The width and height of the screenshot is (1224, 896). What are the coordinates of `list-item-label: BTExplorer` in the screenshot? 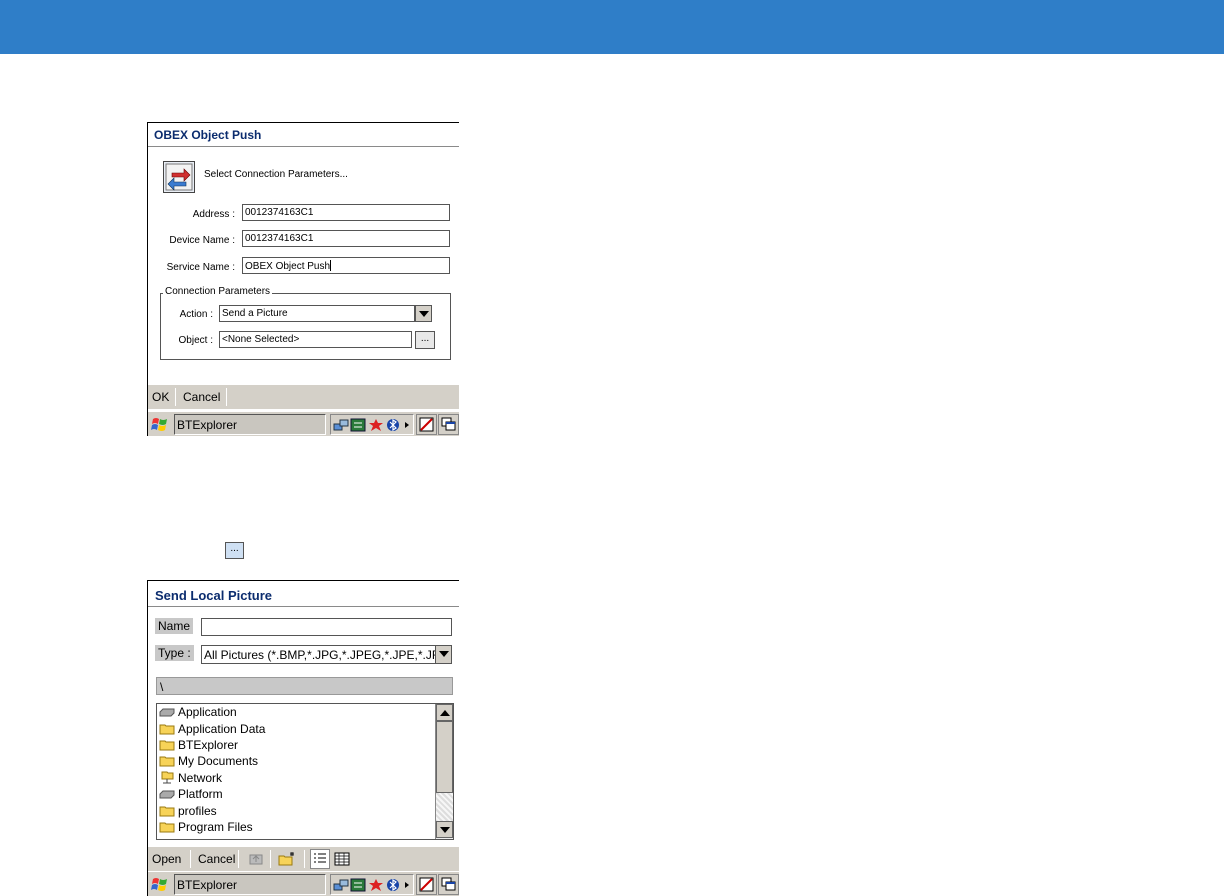 It's located at (208, 744).